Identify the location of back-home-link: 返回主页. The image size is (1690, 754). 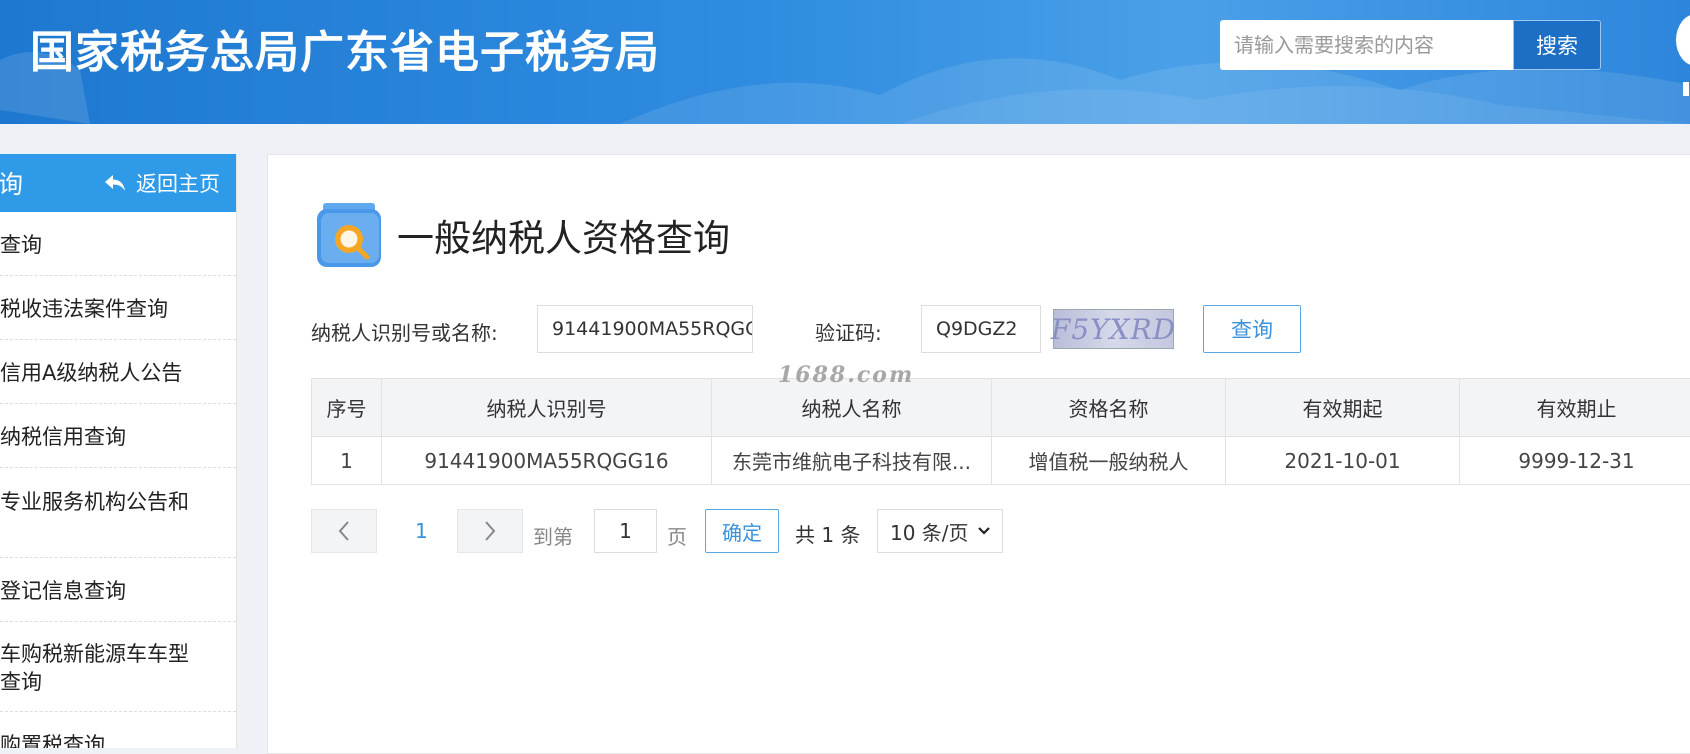
(162, 183).